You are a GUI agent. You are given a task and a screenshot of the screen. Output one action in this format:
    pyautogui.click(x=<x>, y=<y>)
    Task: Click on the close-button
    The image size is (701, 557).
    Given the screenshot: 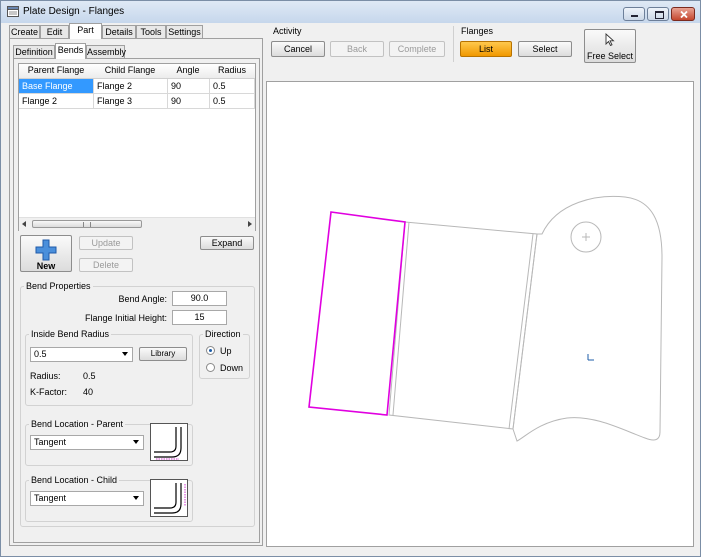 What is the action you would take?
    pyautogui.click(x=683, y=14)
    